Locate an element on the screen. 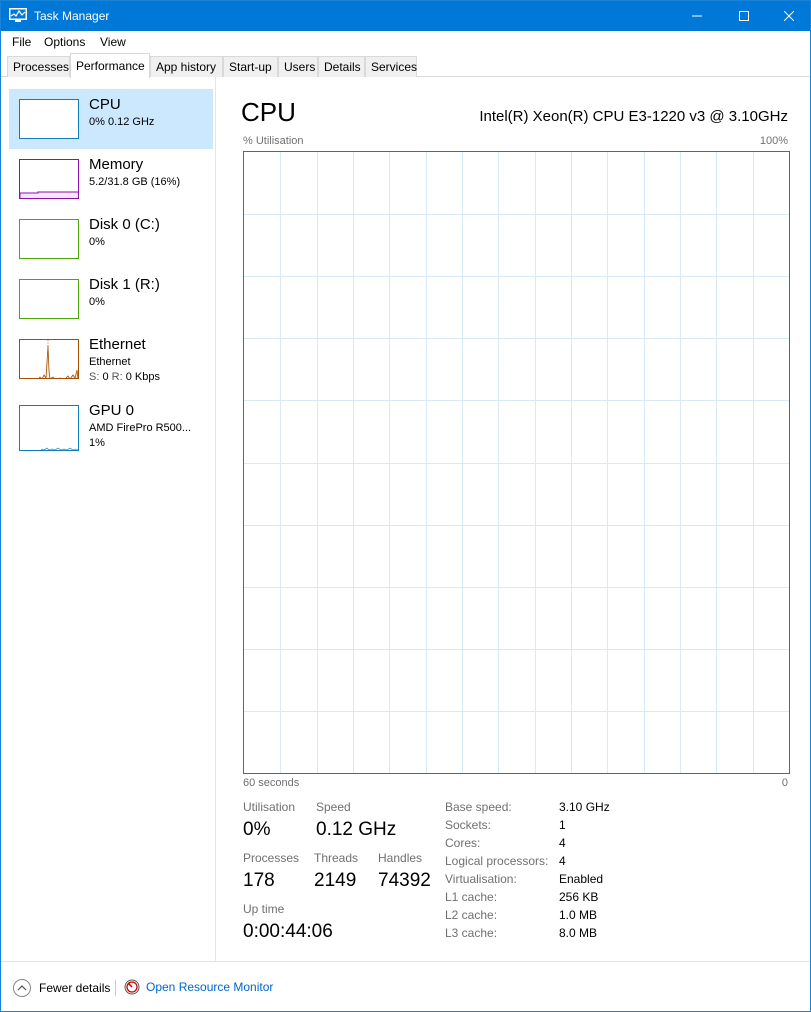 The height and width of the screenshot is (1012, 811). threads-label: Threads is located at coordinates (336, 858).